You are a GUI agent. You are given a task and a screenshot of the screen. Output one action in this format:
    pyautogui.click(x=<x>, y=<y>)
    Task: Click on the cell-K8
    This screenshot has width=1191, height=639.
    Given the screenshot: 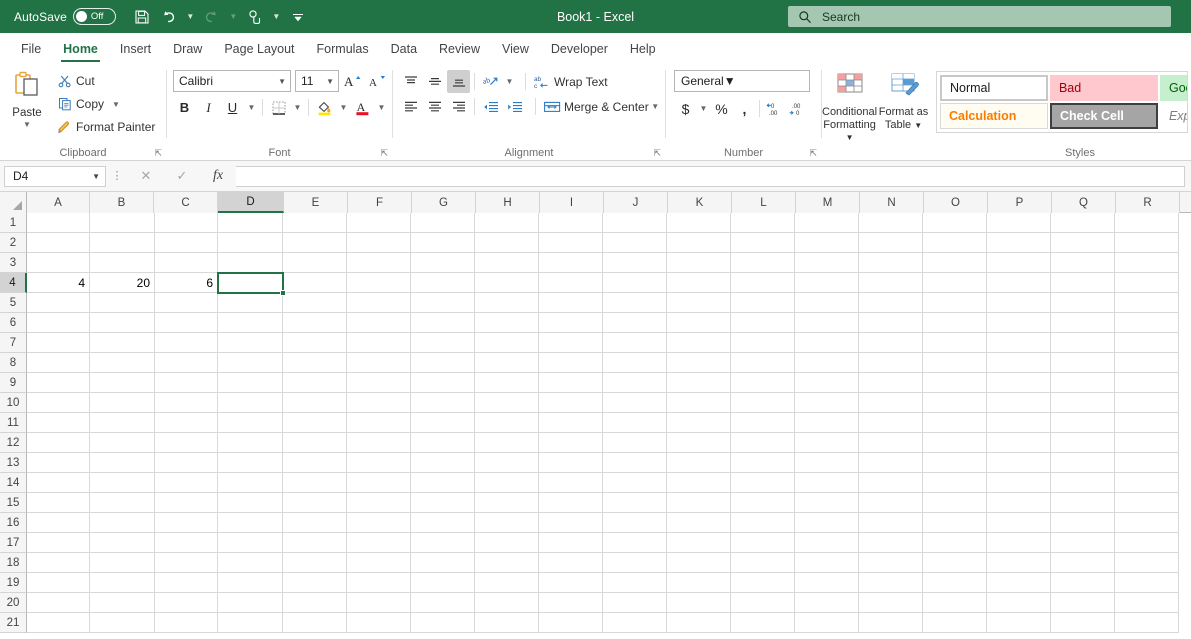 What is the action you would take?
    pyautogui.click(x=699, y=363)
    